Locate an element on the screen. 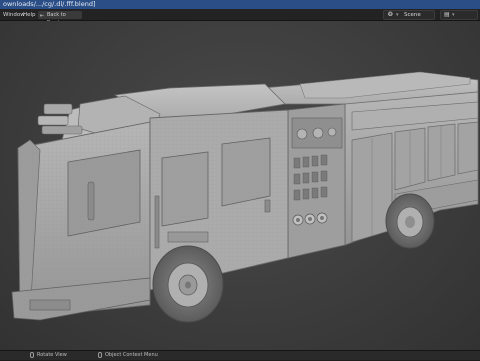  mouse-right-icon is located at coordinates (100, 354).